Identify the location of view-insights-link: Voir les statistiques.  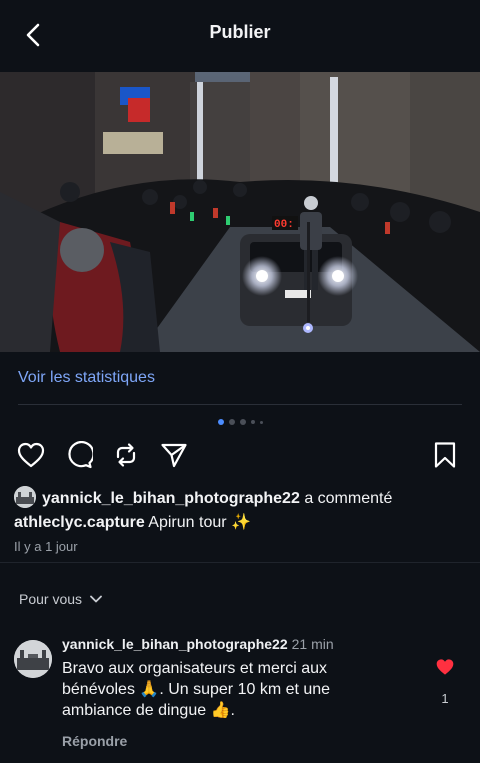
(86, 378).